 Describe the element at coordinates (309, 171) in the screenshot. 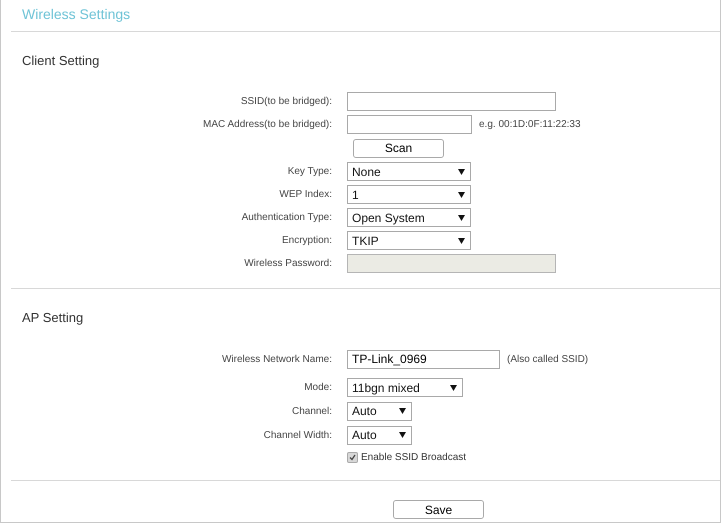

I see `field-label: Key Type:` at that location.